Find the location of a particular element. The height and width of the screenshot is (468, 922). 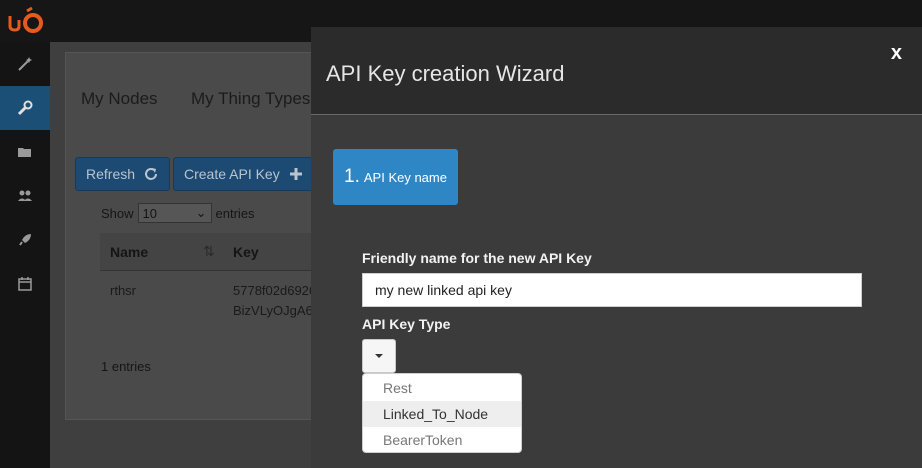

create-api-key-button: Create API Key is located at coordinates (244, 174).